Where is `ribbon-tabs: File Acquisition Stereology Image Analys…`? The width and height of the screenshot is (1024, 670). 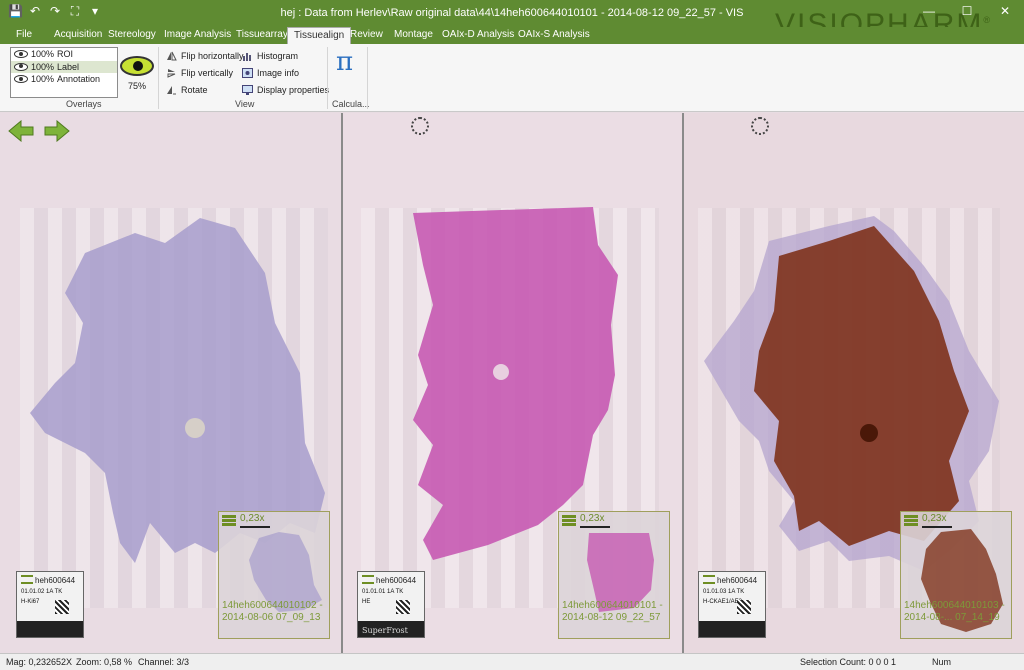 ribbon-tabs: File Acquisition Stereology Image Analys… is located at coordinates (512, 35).